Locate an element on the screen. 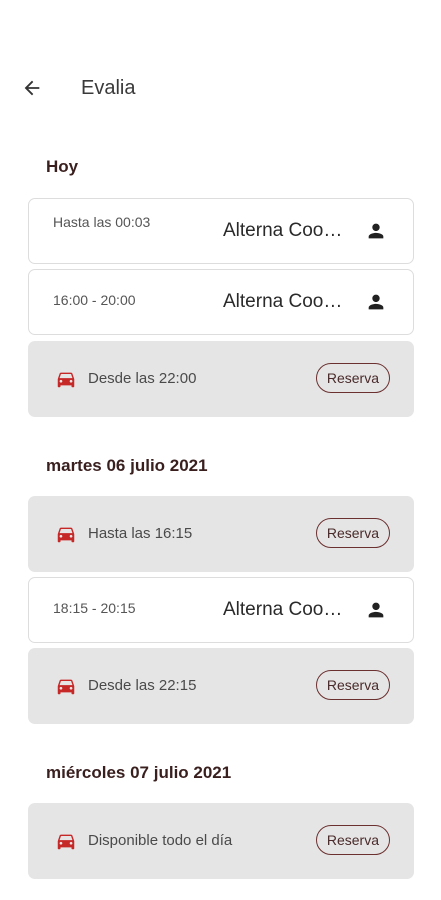 The height and width of the screenshot is (900, 441). back-button is located at coordinates (32, 88).